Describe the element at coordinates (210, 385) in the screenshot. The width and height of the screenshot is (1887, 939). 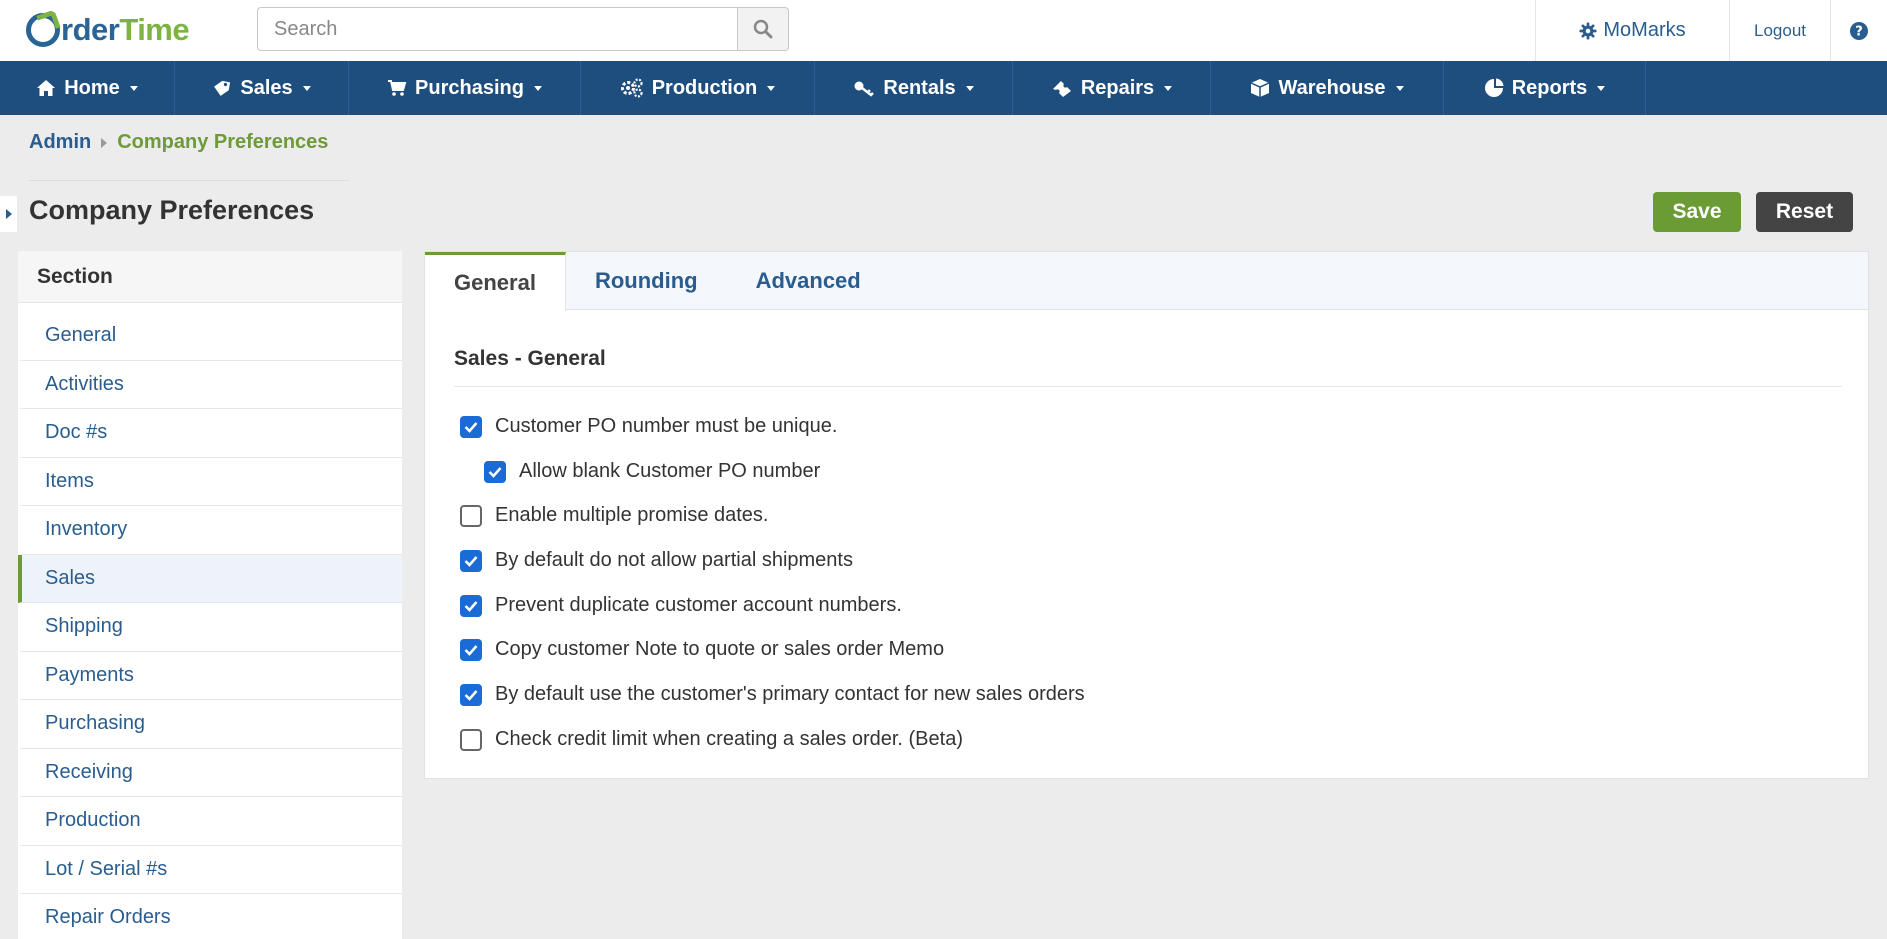
I see `sidebar-item-activities: Activities` at that location.